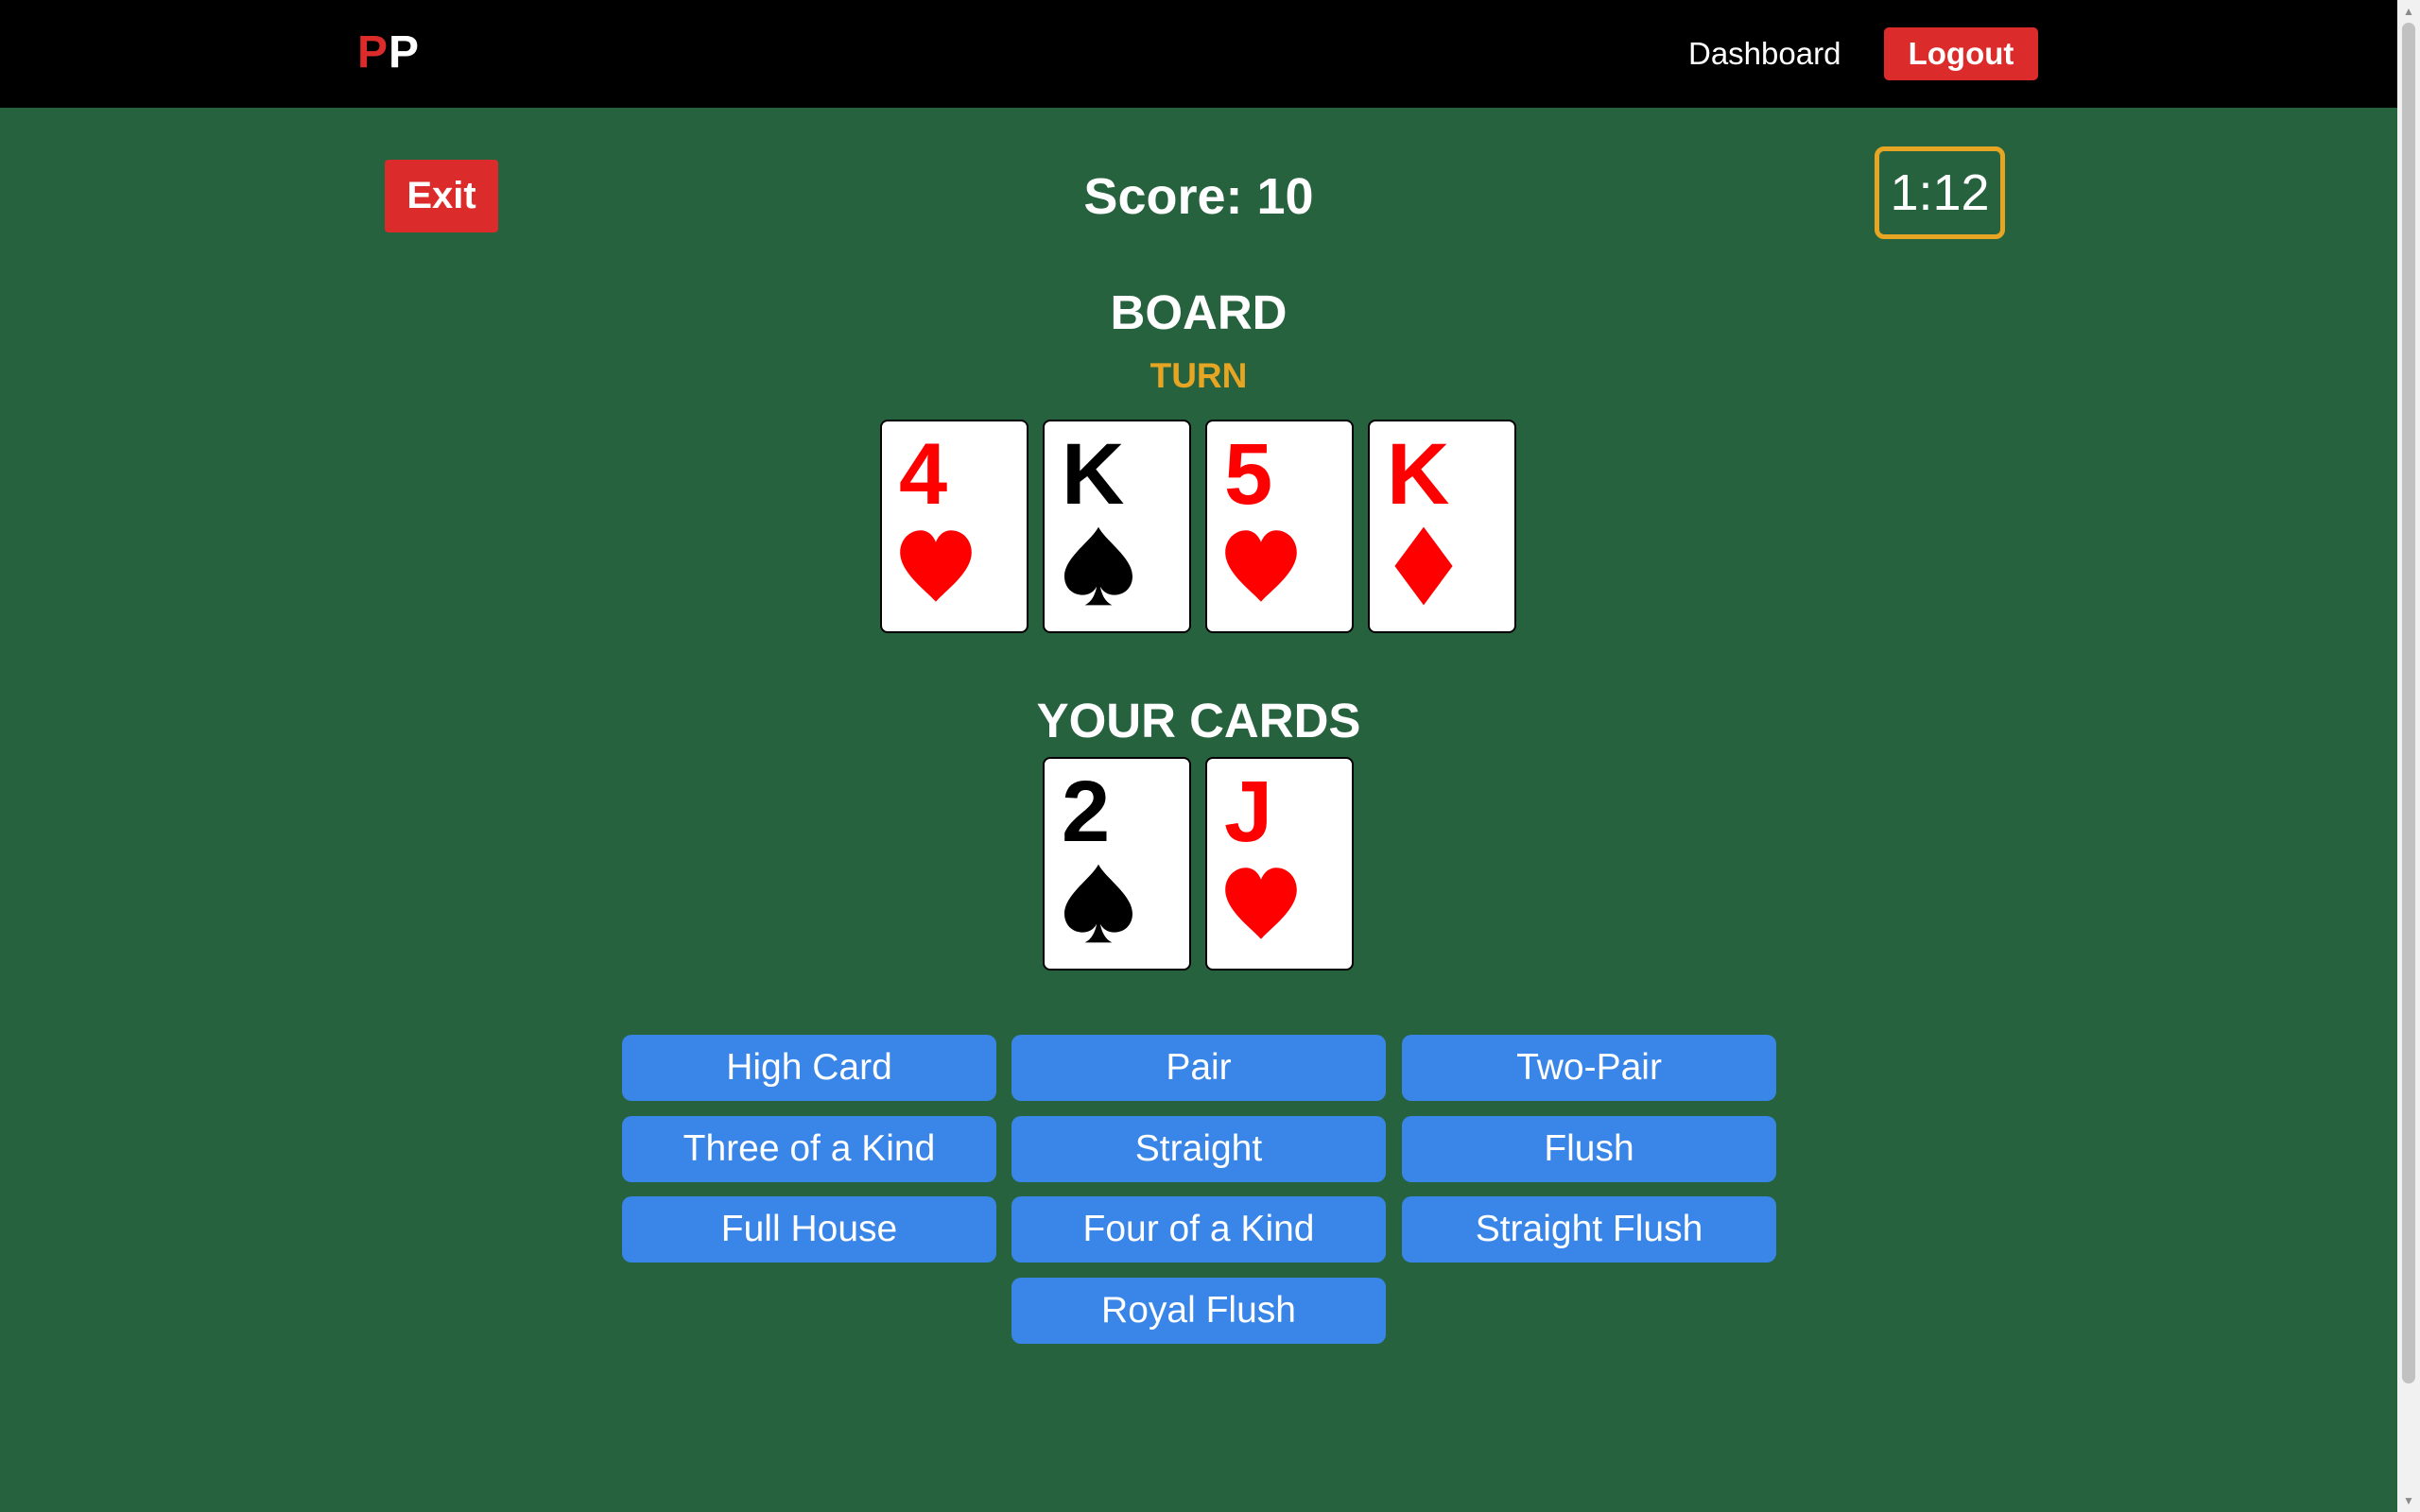 Image resolution: width=2420 pixels, height=1512 pixels. What do you see at coordinates (1248, 812) in the screenshot?
I see `card-rank: J` at bounding box center [1248, 812].